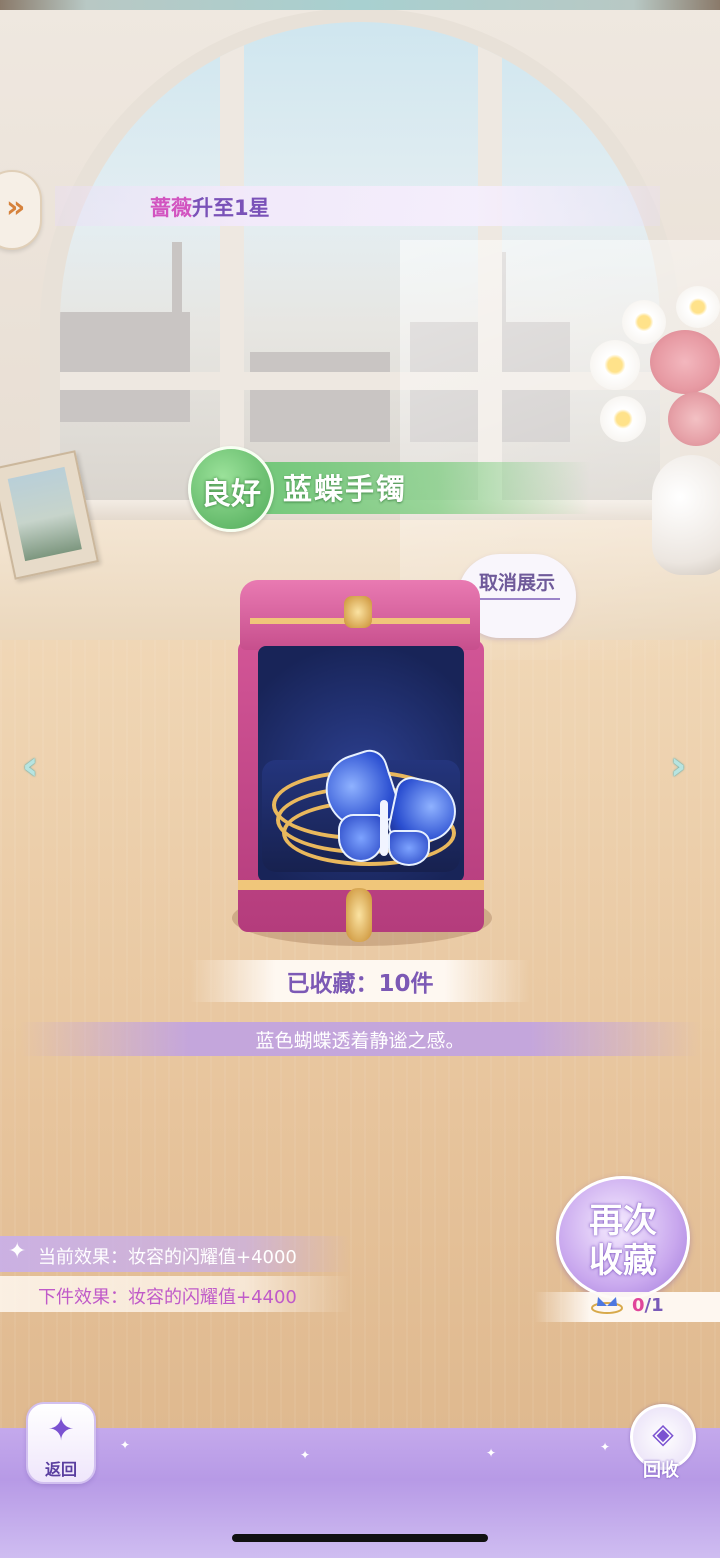  What do you see at coordinates (627, 1307) in the screenshot?
I see `collect-cost-banner` at bounding box center [627, 1307].